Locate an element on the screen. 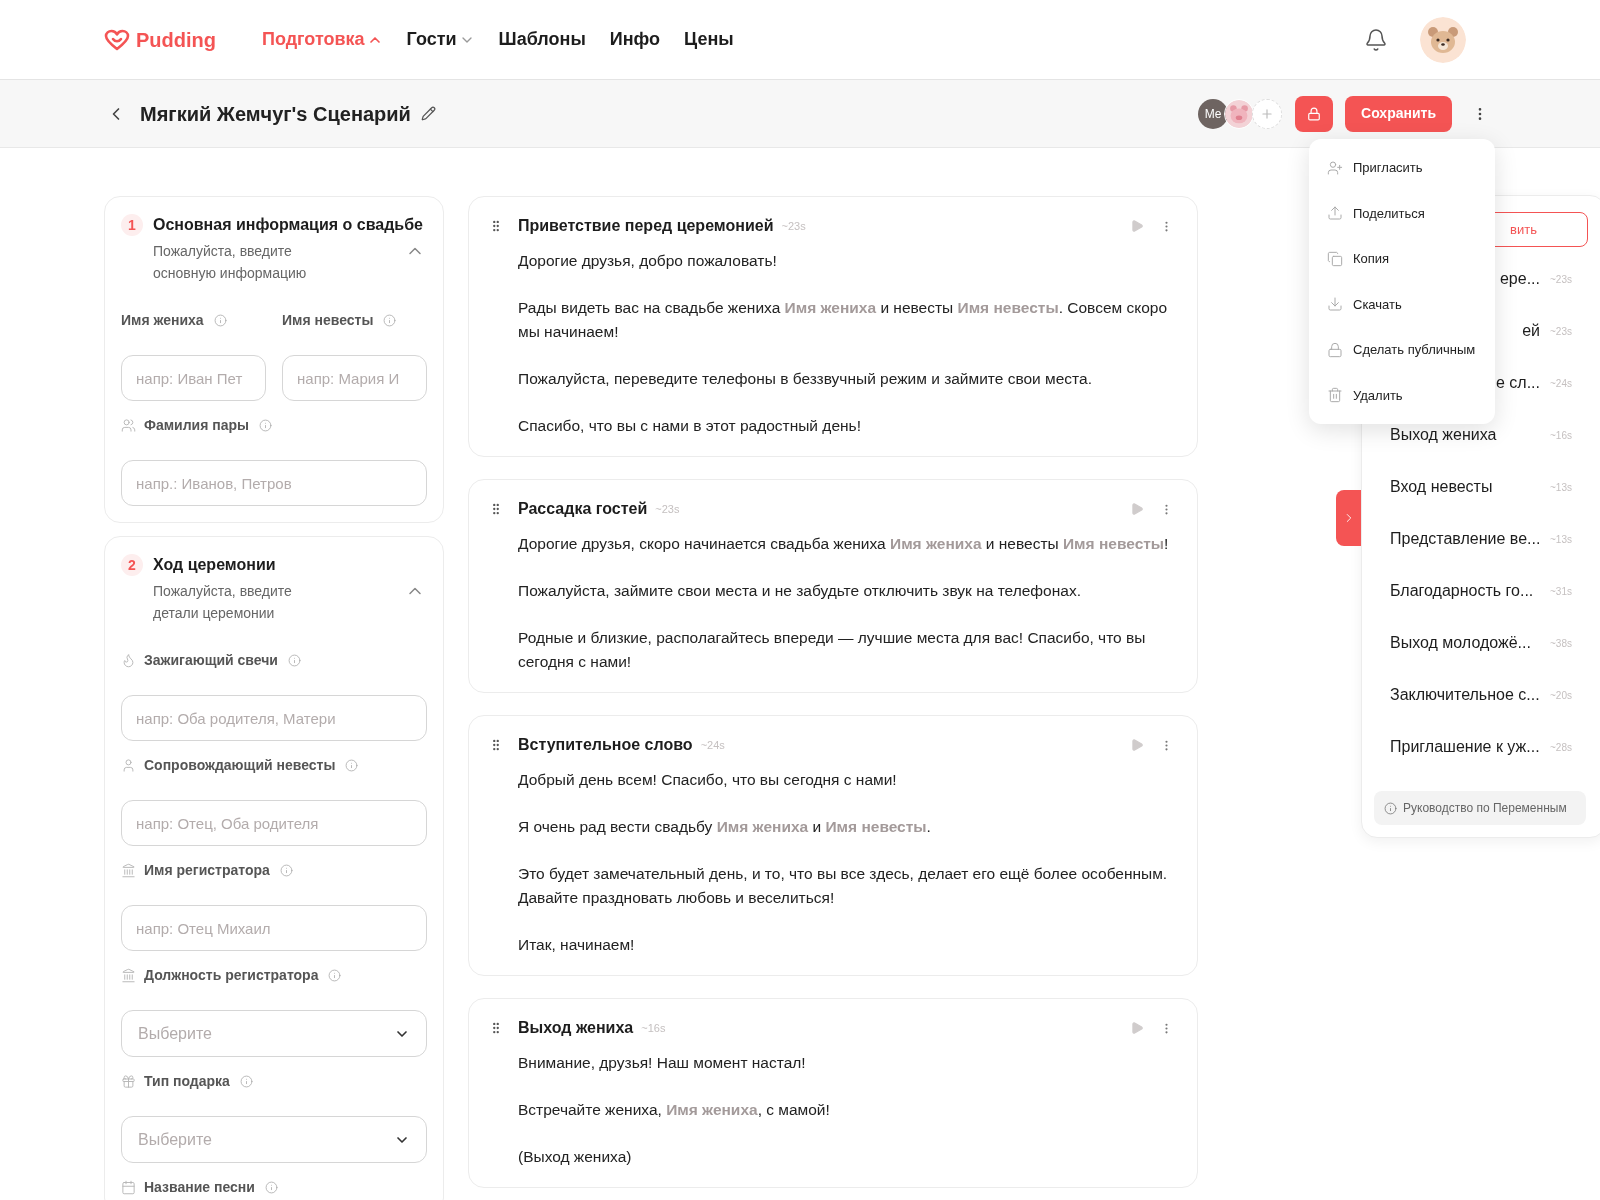 This screenshot has height=1200, width=1600. trash-icon is located at coordinates (1335, 395).